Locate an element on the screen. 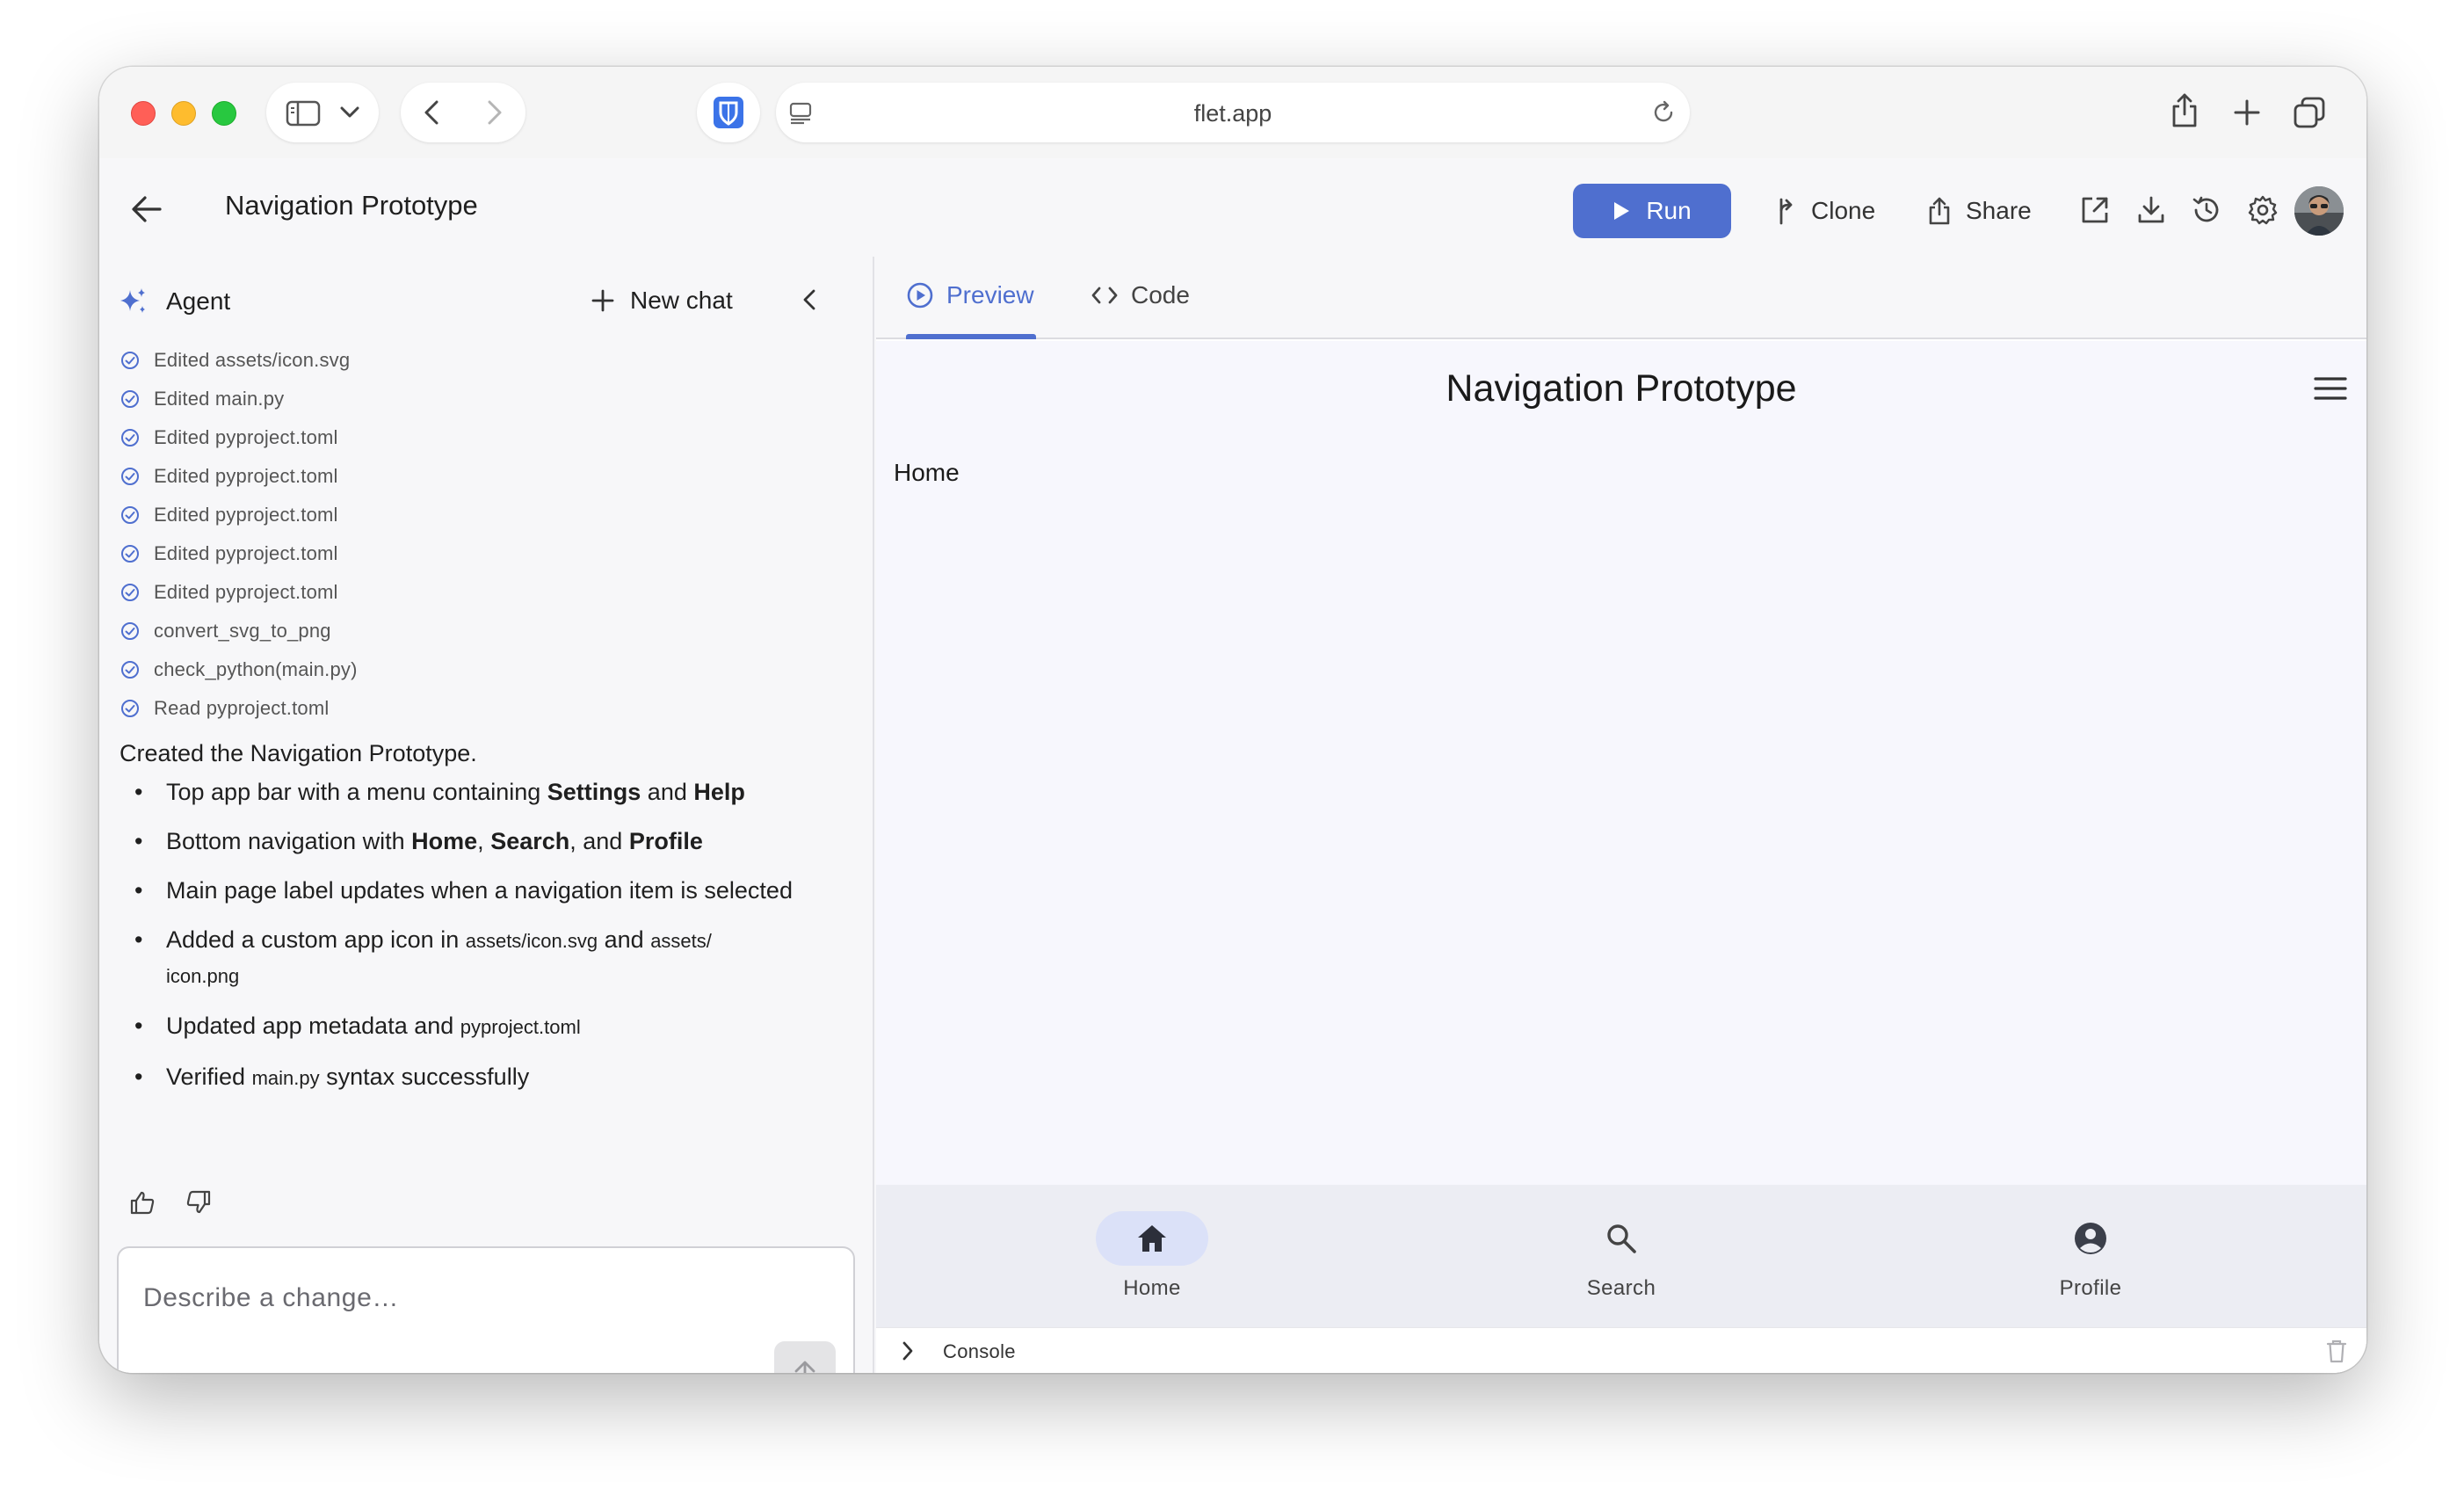 This screenshot has height=1503, width=2464. new-chat-button: New chat is located at coordinates (662, 301).